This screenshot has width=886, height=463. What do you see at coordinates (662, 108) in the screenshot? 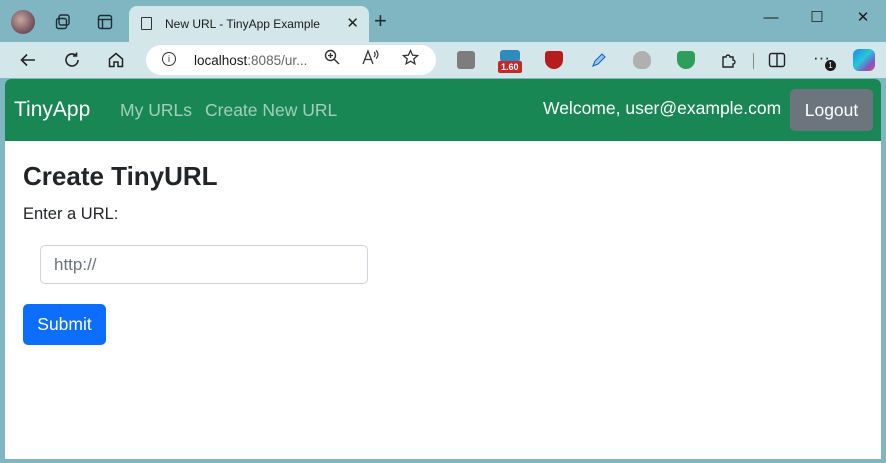
I see `welcome-text: Welcome, user@example.com` at bounding box center [662, 108].